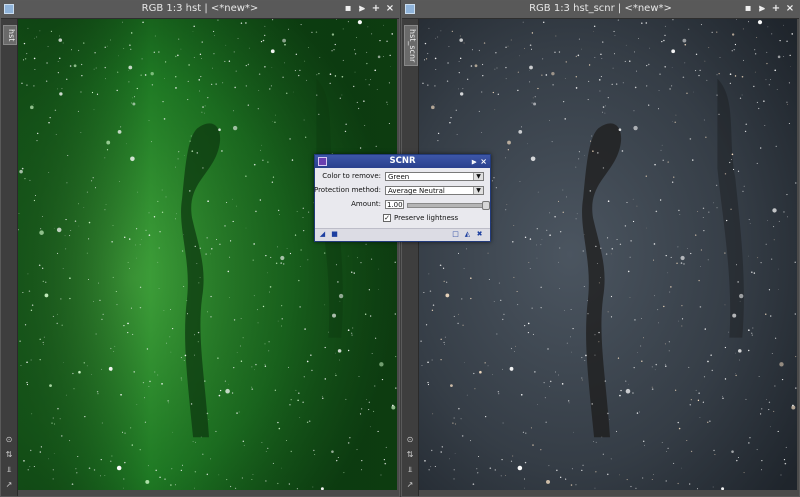 This screenshot has height=497, width=800. What do you see at coordinates (467, 234) in the screenshot?
I see `reset-icon: ◭` at bounding box center [467, 234].